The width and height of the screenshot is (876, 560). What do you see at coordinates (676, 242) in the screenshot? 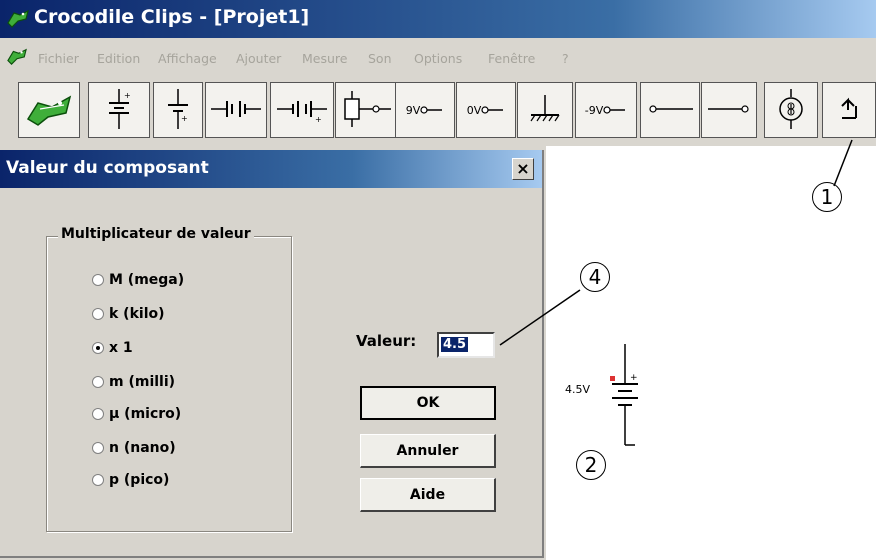
I see `callout-leader-lines` at bounding box center [676, 242].